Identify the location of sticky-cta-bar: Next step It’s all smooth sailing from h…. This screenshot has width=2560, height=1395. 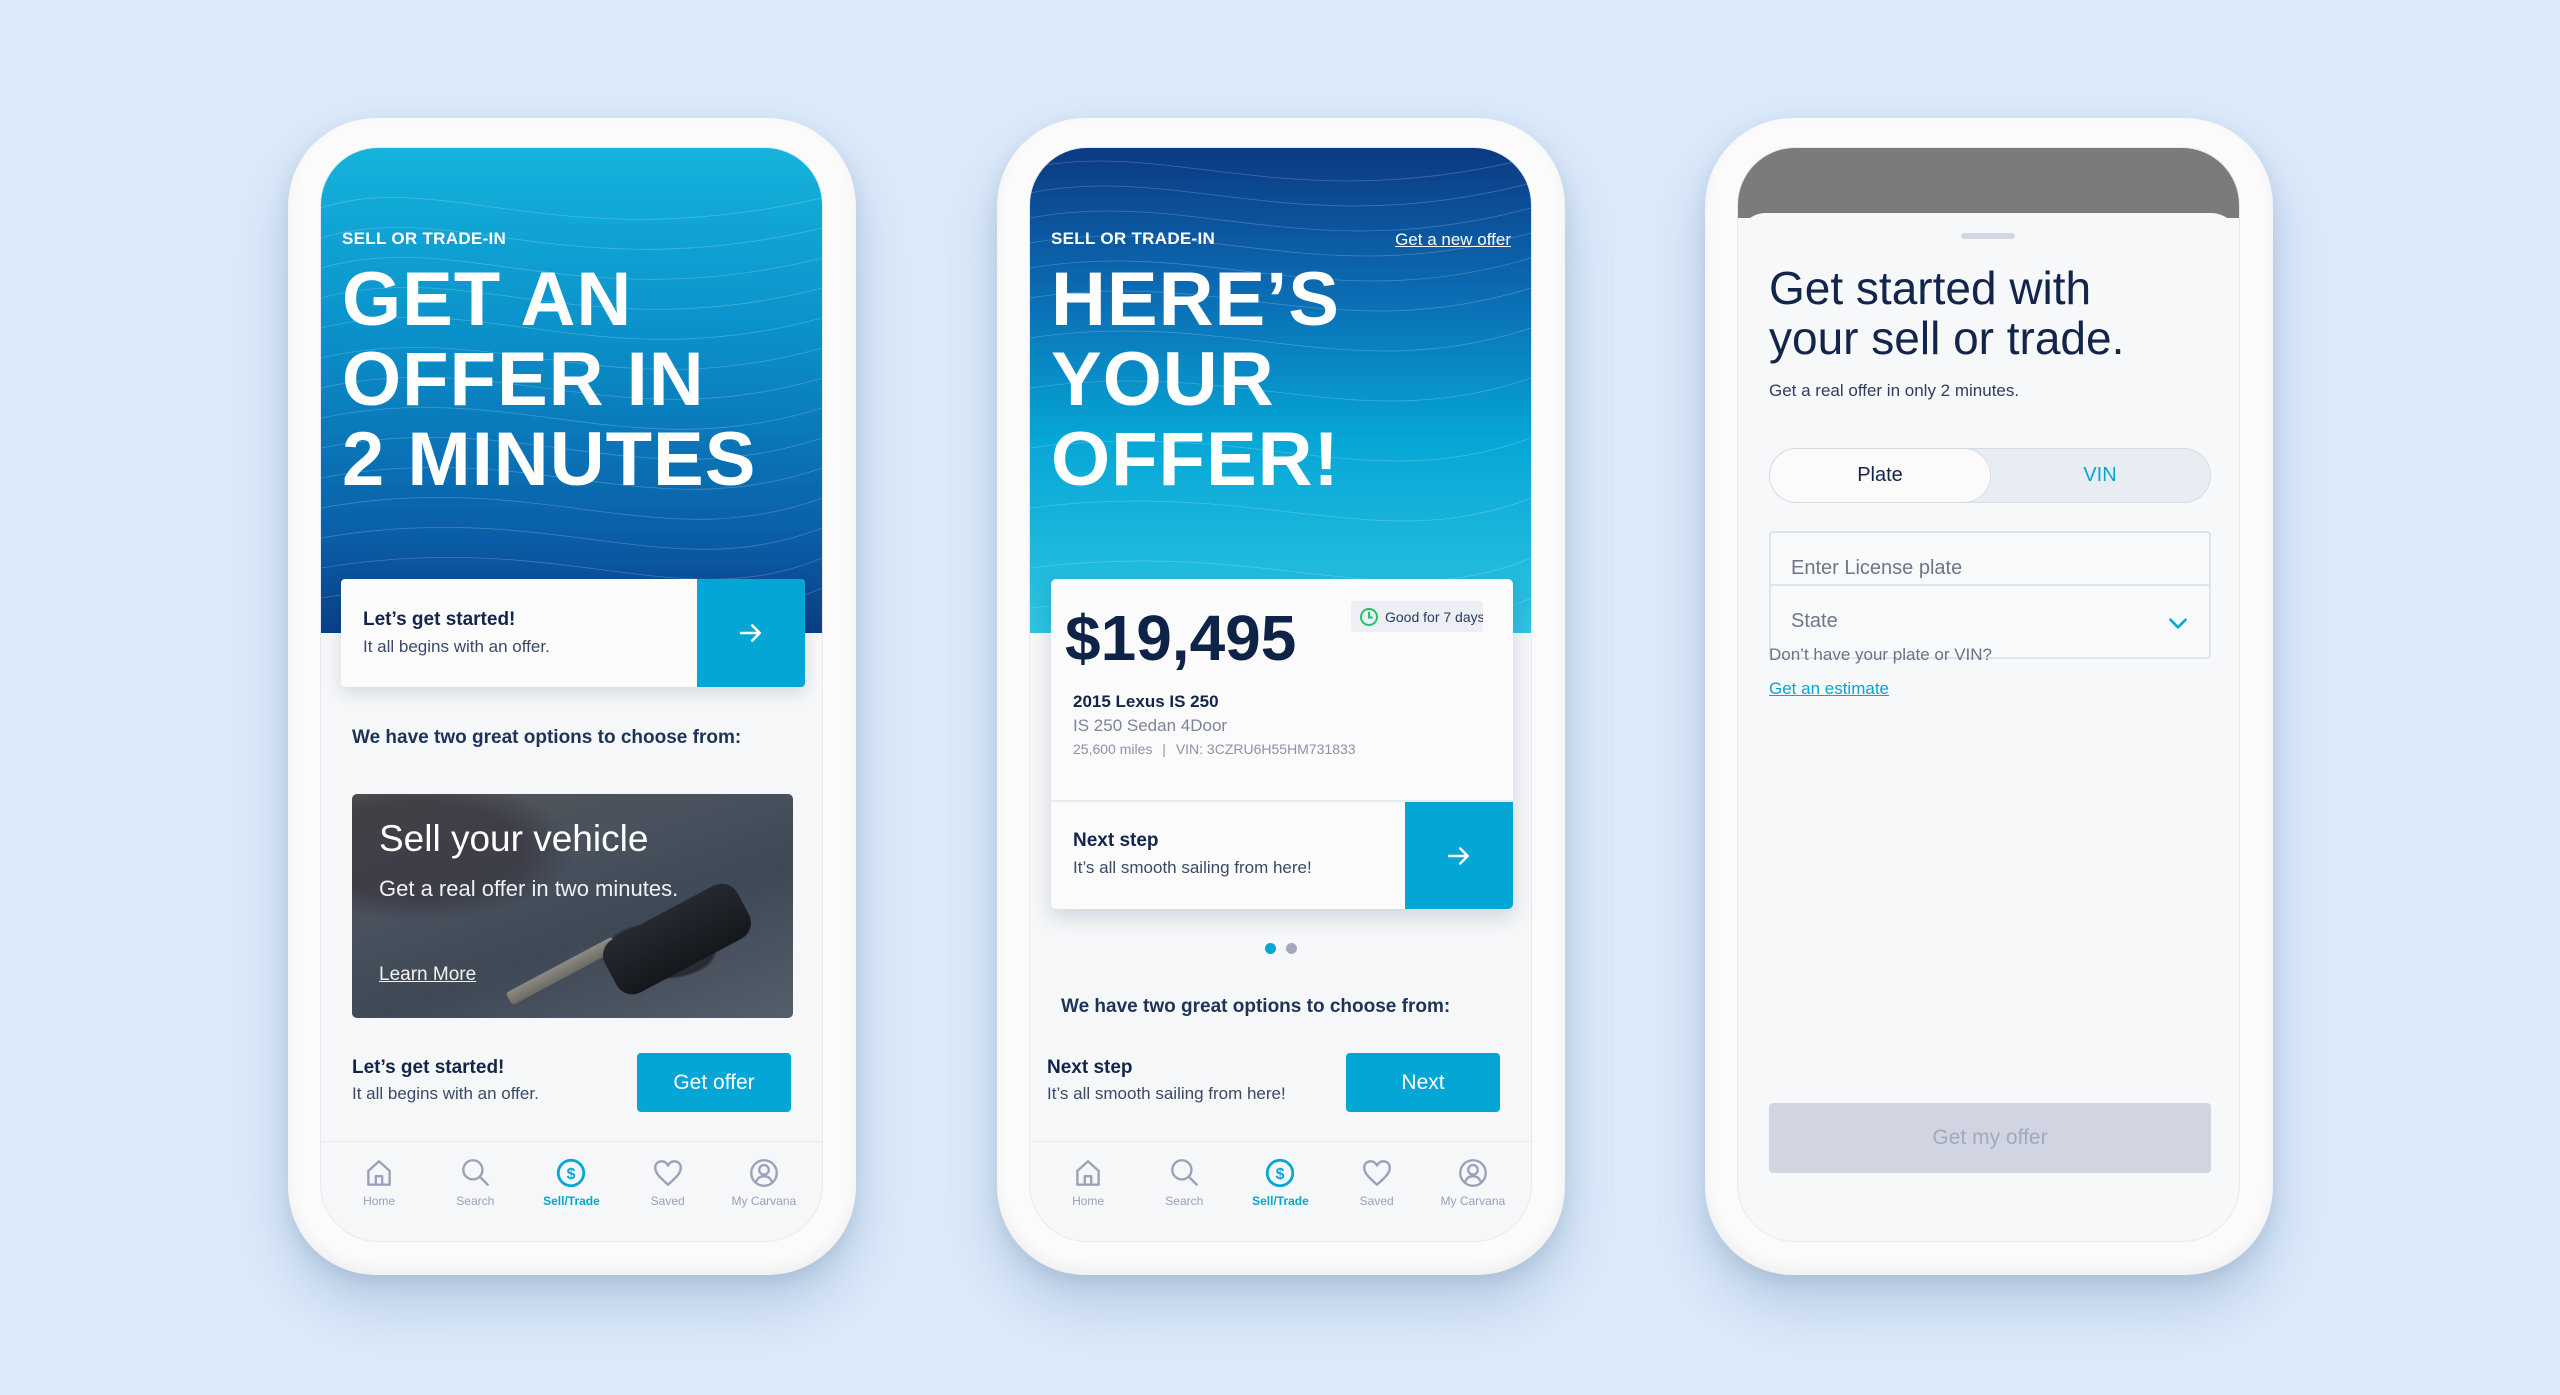
(1280, 1086).